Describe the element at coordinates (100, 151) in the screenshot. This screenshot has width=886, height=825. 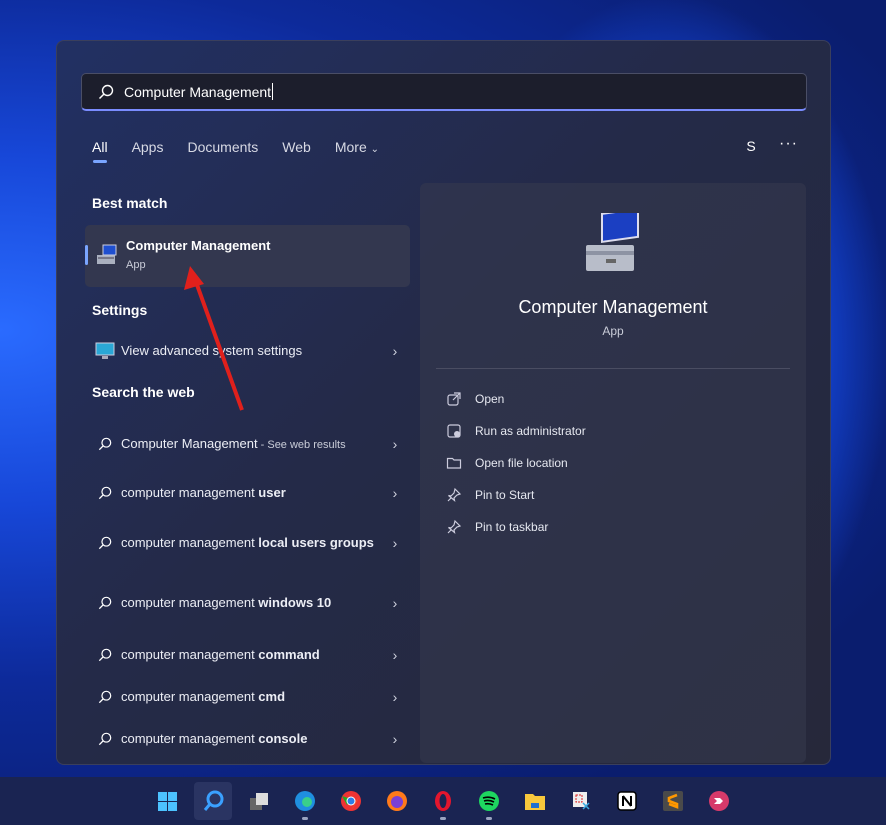
I see `tab-all: All` at that location.